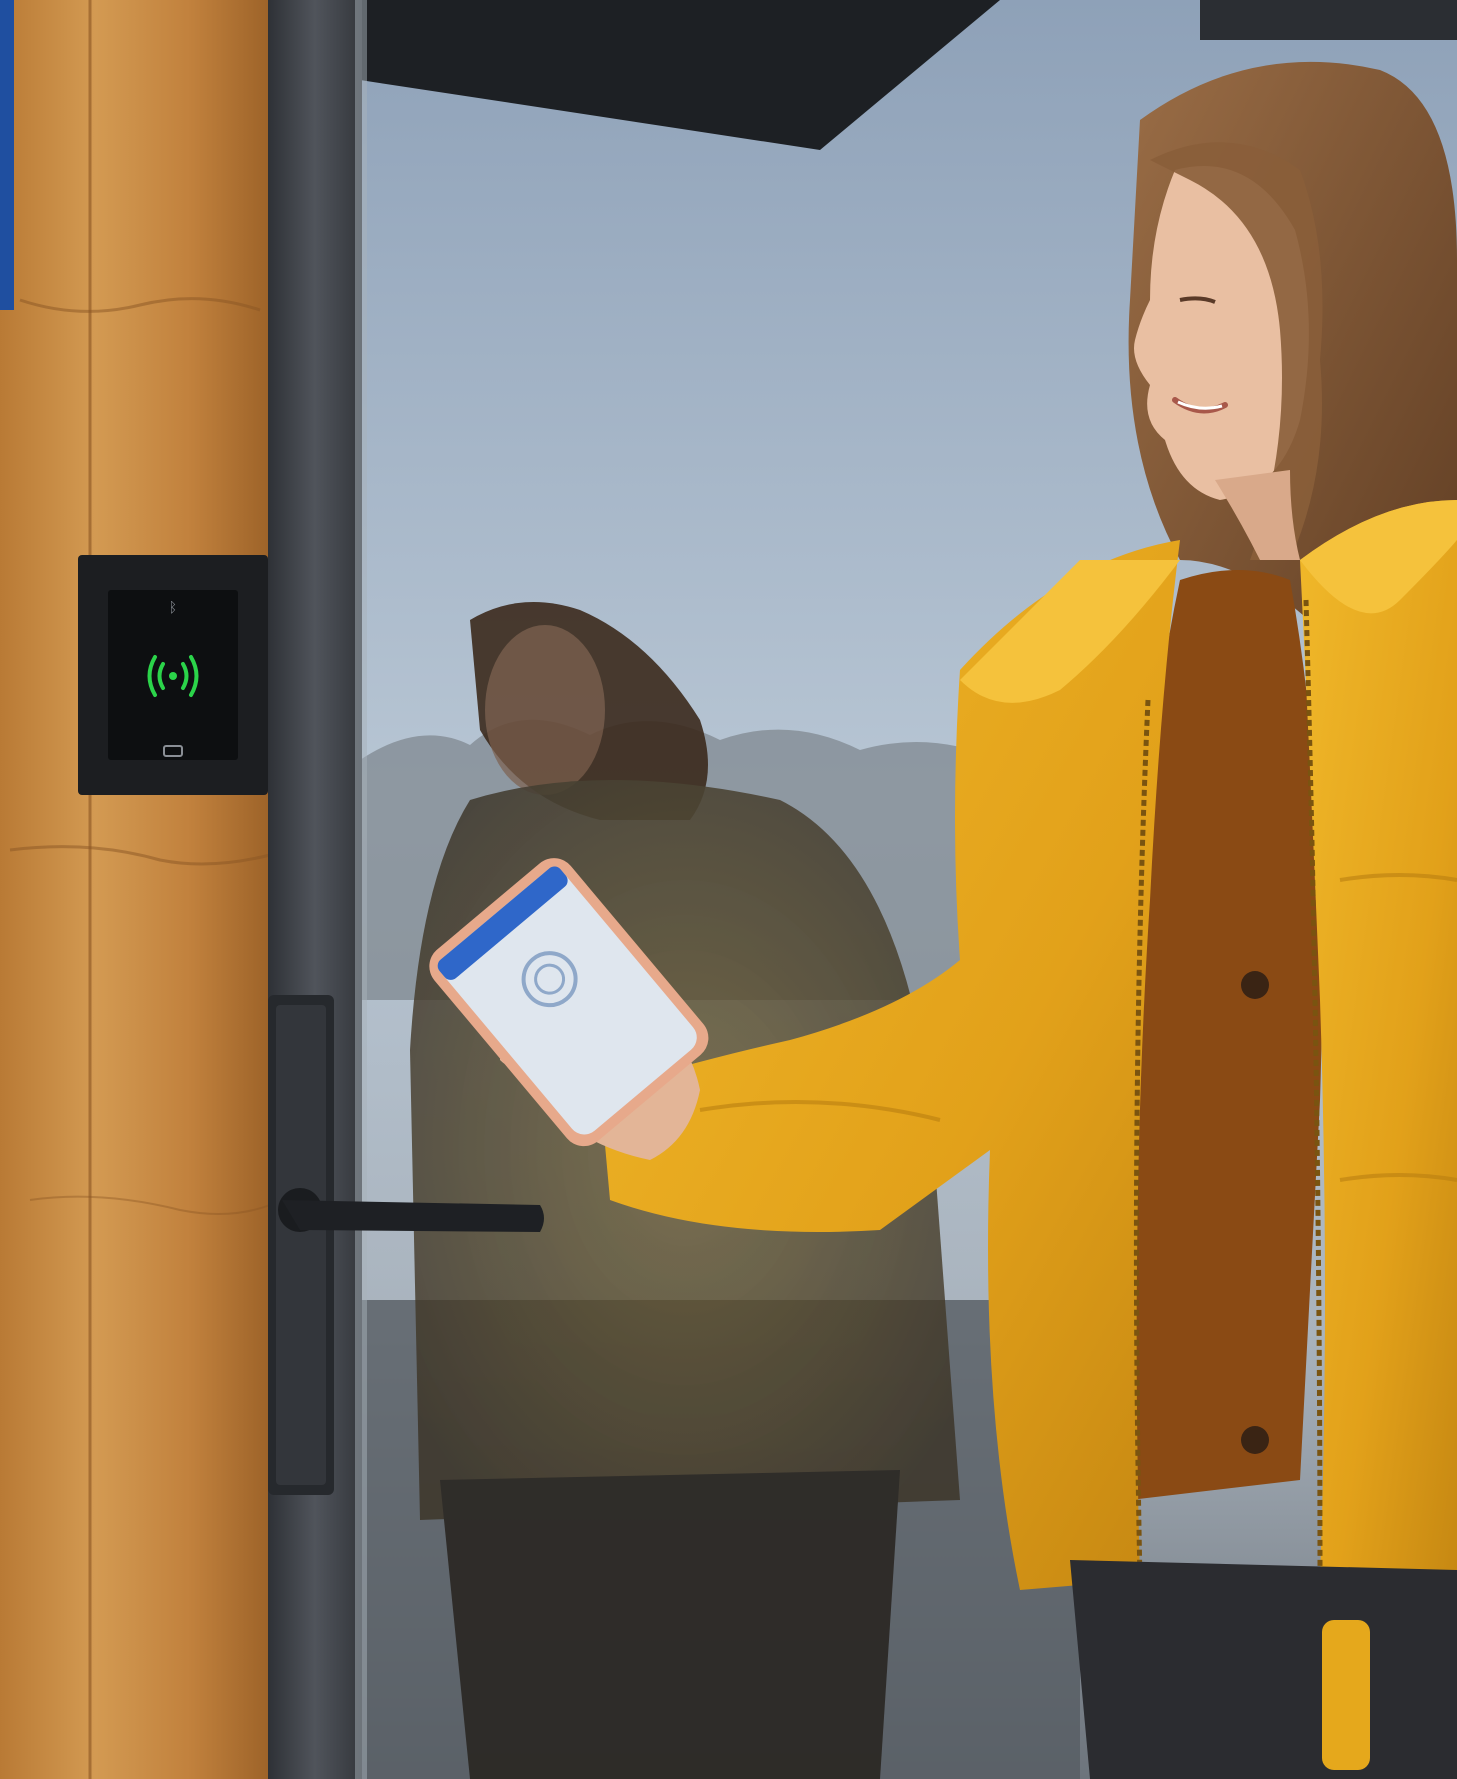 The height and width of the screenshot is (1779, 1457). What do you see at coordinates (7, 155) in the screenshot?
I see `accent-strip` at bounding box center [7, 155].